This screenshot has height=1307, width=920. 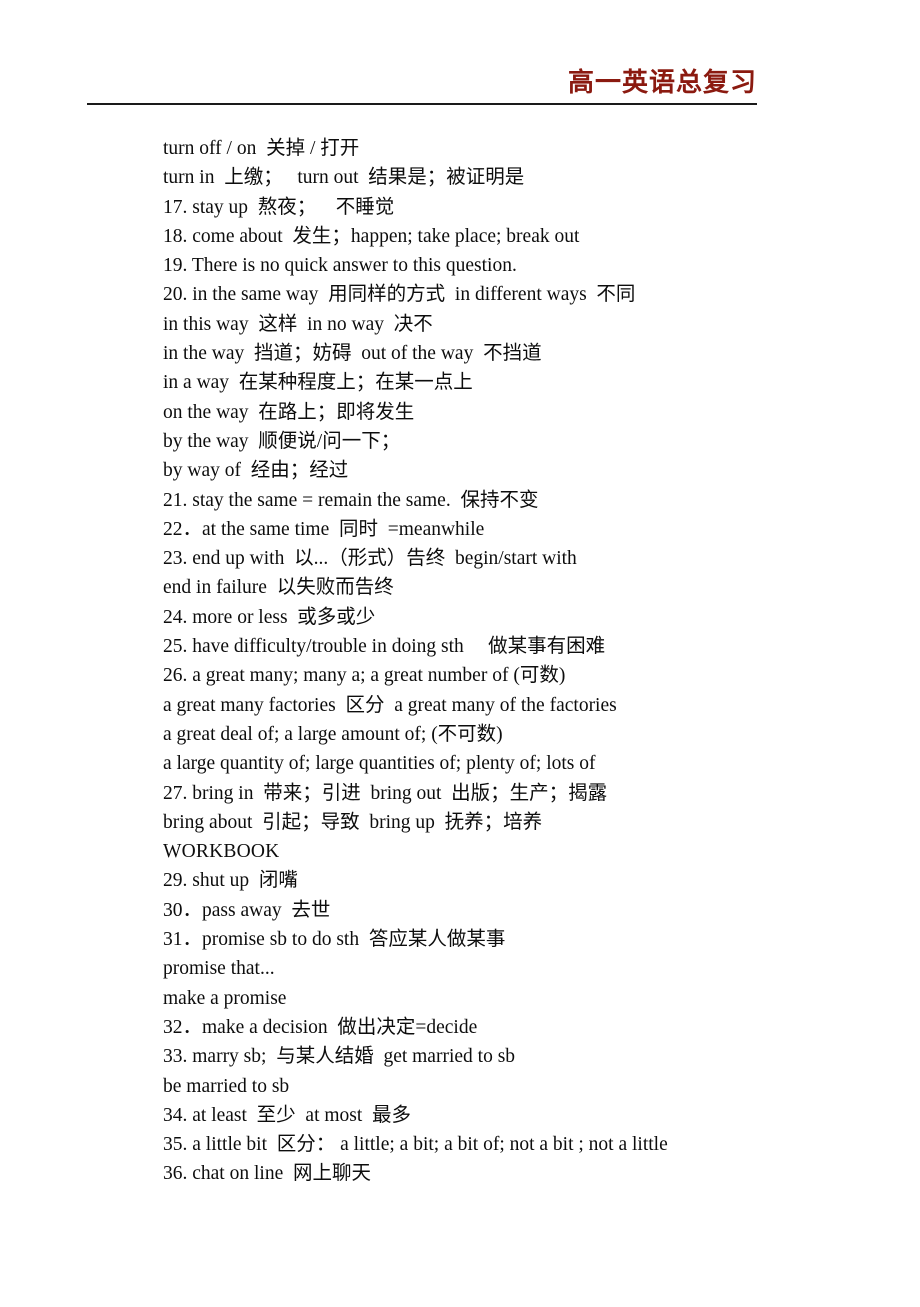 I want to click on text-line: turn in 上缴； turn out 结果是；被证明是, so click(x=344, y=178).